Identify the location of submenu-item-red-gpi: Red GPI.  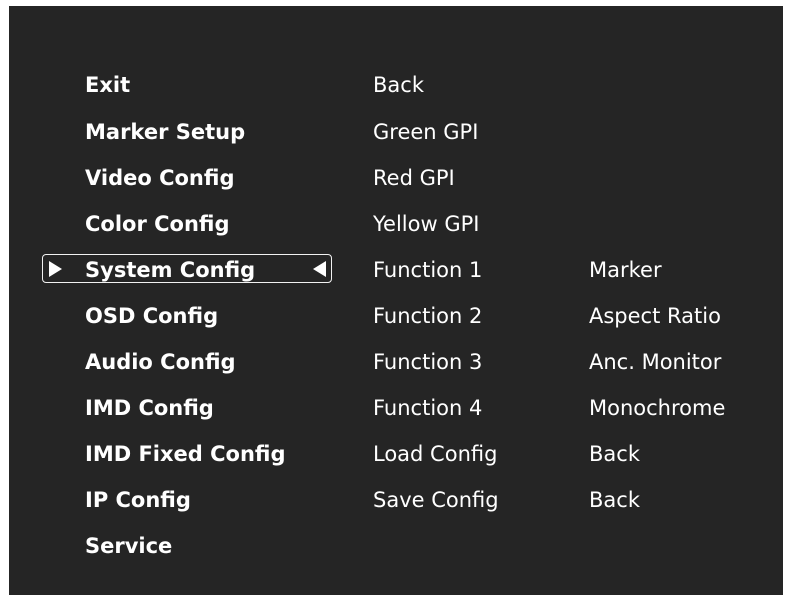
(414, 178).